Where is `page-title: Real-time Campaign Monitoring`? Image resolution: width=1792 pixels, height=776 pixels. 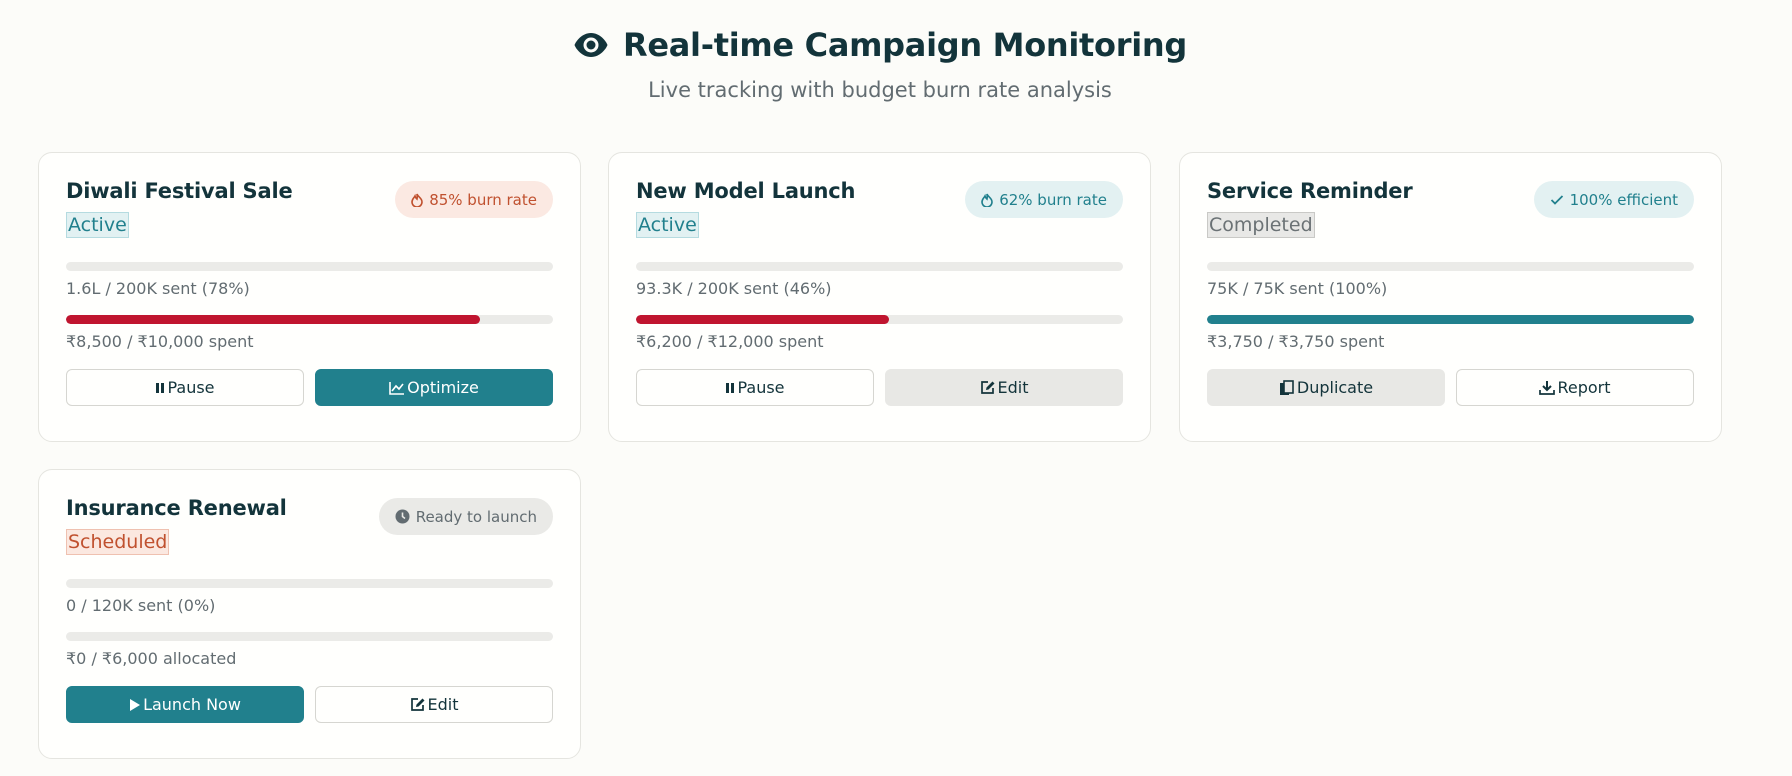 page-title: Real-time Campaign Monitoring is located at coordinates (905, 45).